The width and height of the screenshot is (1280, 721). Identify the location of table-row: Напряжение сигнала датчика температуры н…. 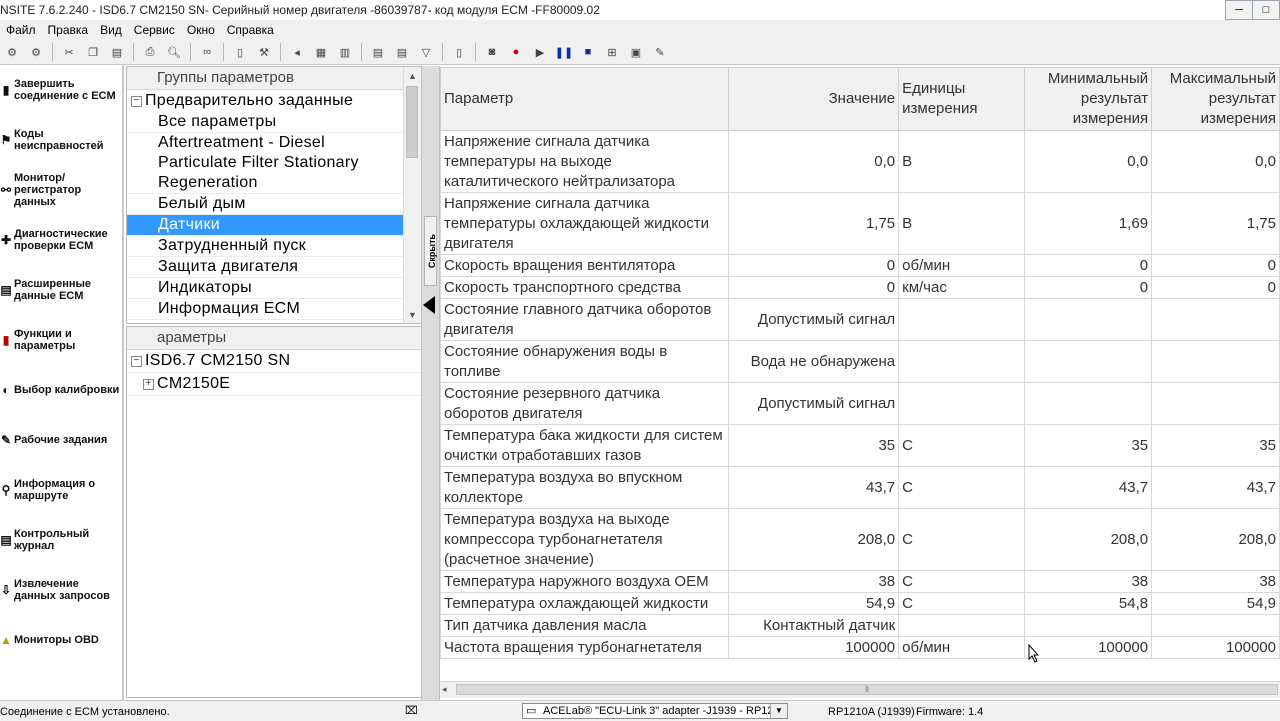
(860, 161).